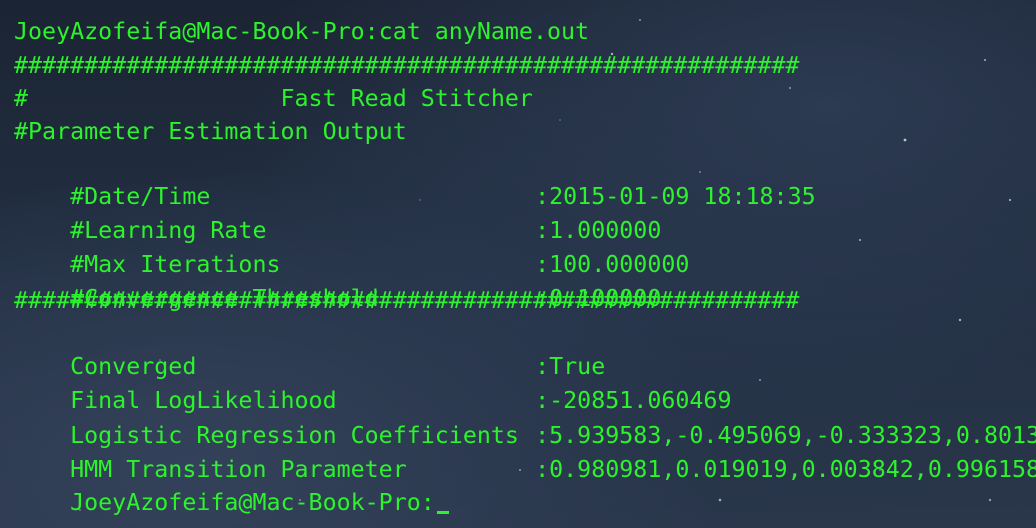  What do you see at coordinates (252, 502) in the screenshot?
I see `shell-prompt: JoeyAzofeifa@Mac-Book-Pro:` at bounding box center [252, 502].